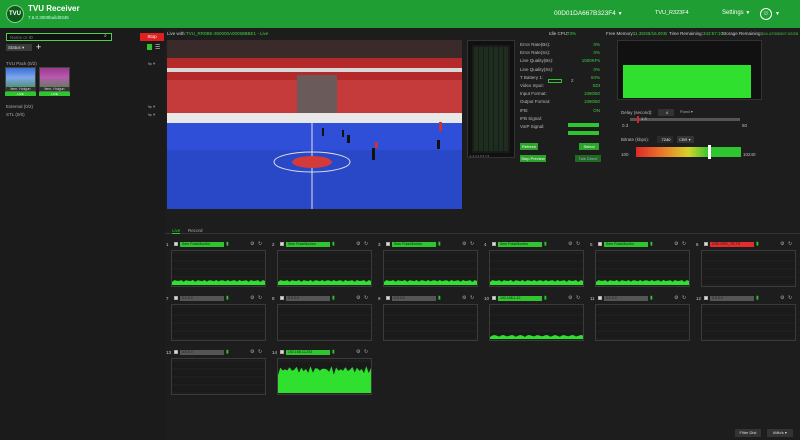 The width and height of the screenshot is (800, 440). What do you see at coordinates (227, 352) in the screenshot?
I see `signal-icon: ▮` at bounding box center [227, 352].